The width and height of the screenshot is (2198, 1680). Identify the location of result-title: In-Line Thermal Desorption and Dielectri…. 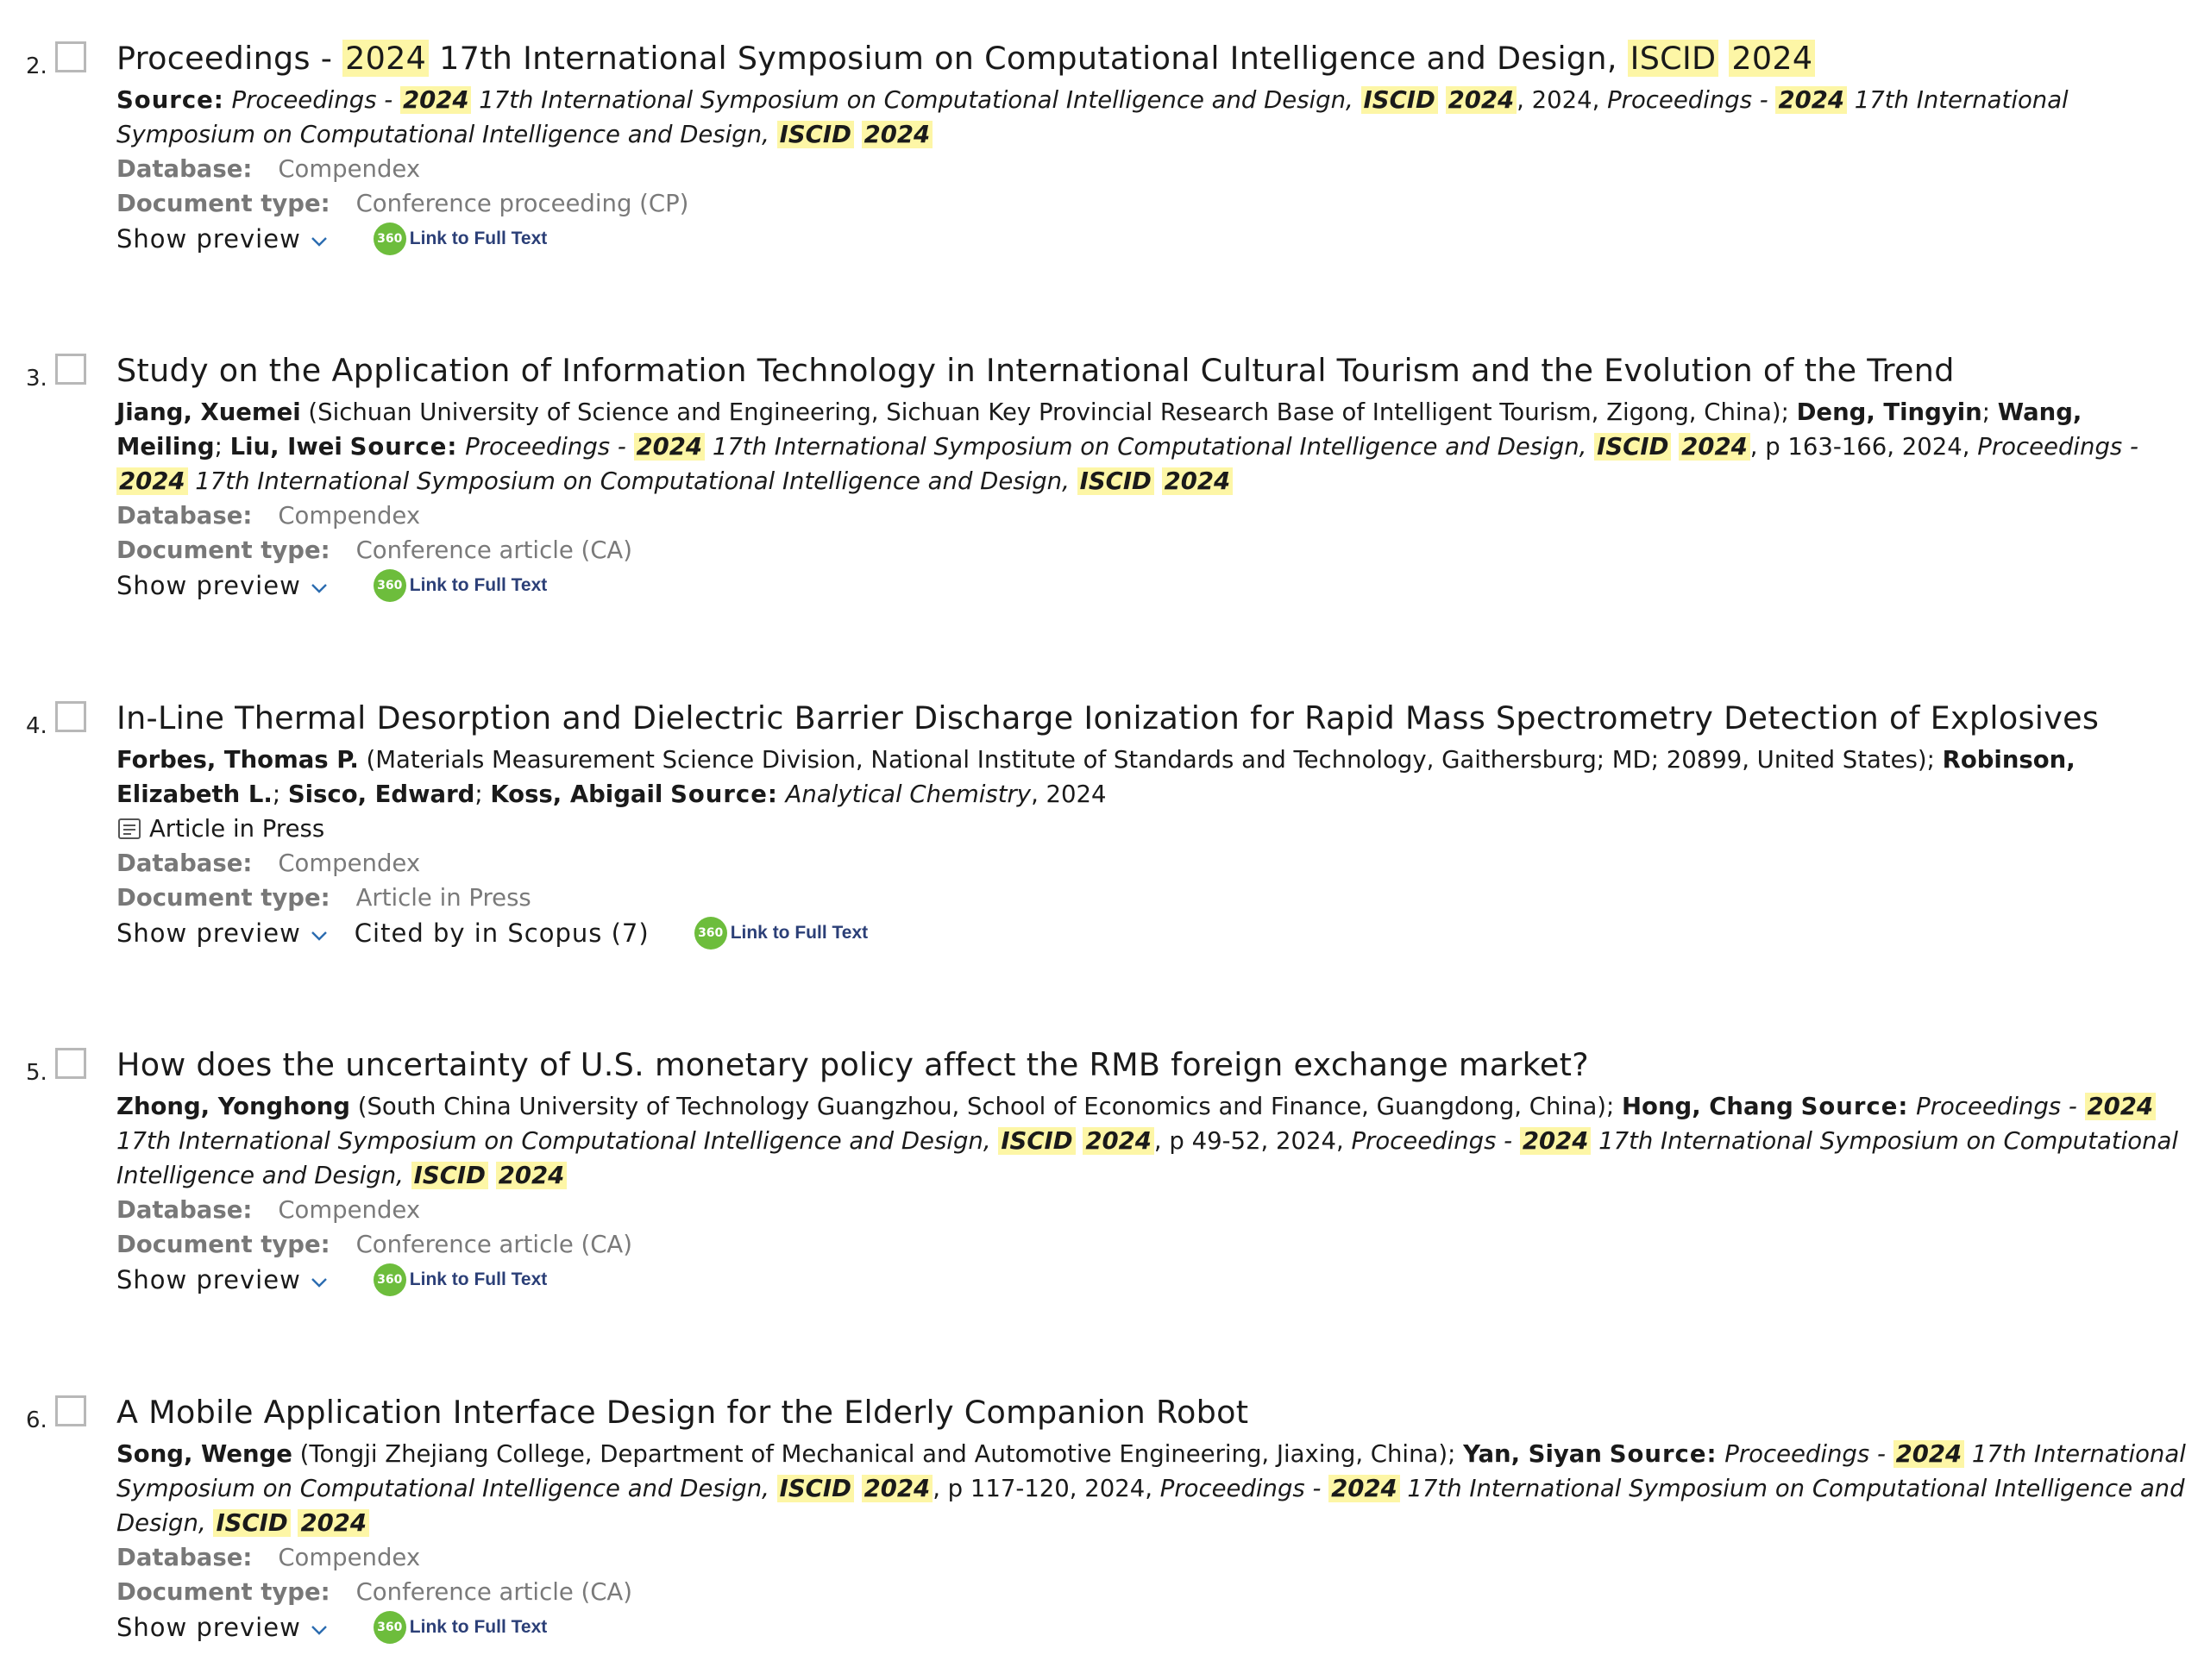
(1153, 719).